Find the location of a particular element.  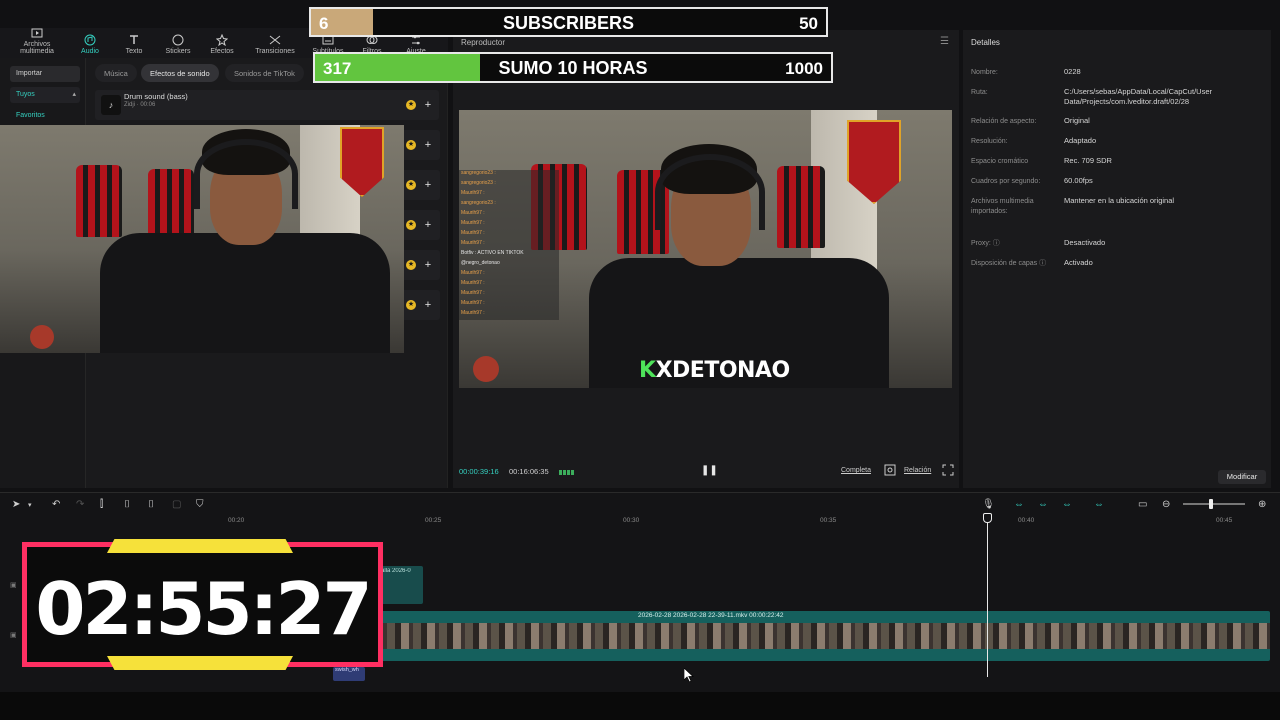

timer-bar-top is located at coordinates (200, 546).